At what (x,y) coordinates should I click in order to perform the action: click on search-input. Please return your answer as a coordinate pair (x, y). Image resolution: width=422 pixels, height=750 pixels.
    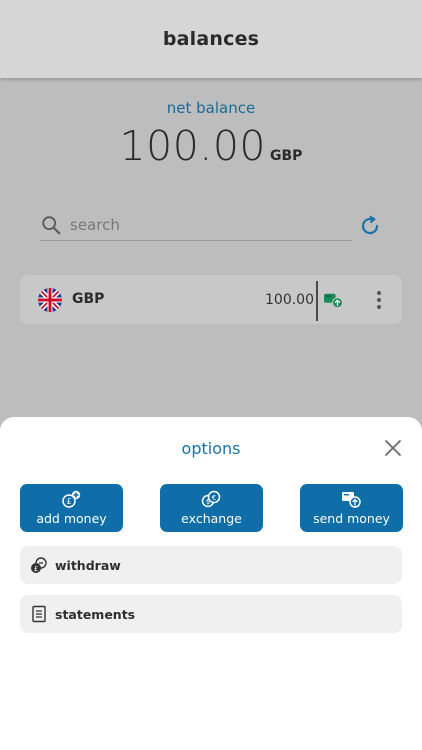
    Looking at the image, I should click on (195, 225).